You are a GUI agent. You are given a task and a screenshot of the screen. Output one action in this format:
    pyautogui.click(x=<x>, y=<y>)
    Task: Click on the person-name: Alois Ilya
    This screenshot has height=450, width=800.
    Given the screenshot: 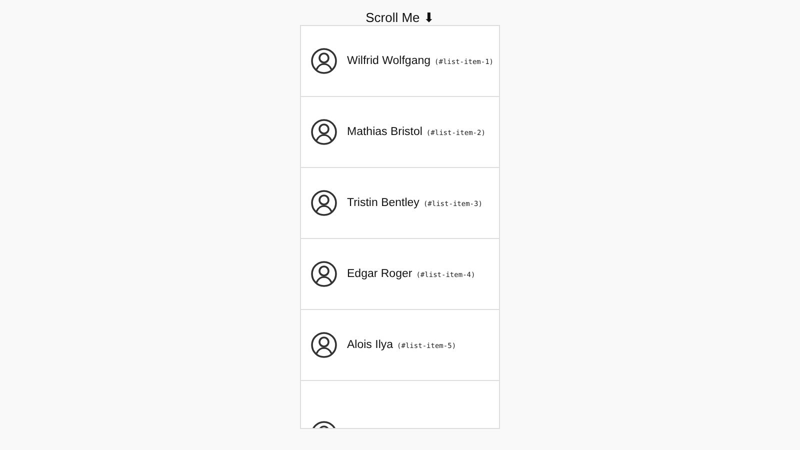 What is the action you would take?
    pyautogui.click(x=370, y=345)
    